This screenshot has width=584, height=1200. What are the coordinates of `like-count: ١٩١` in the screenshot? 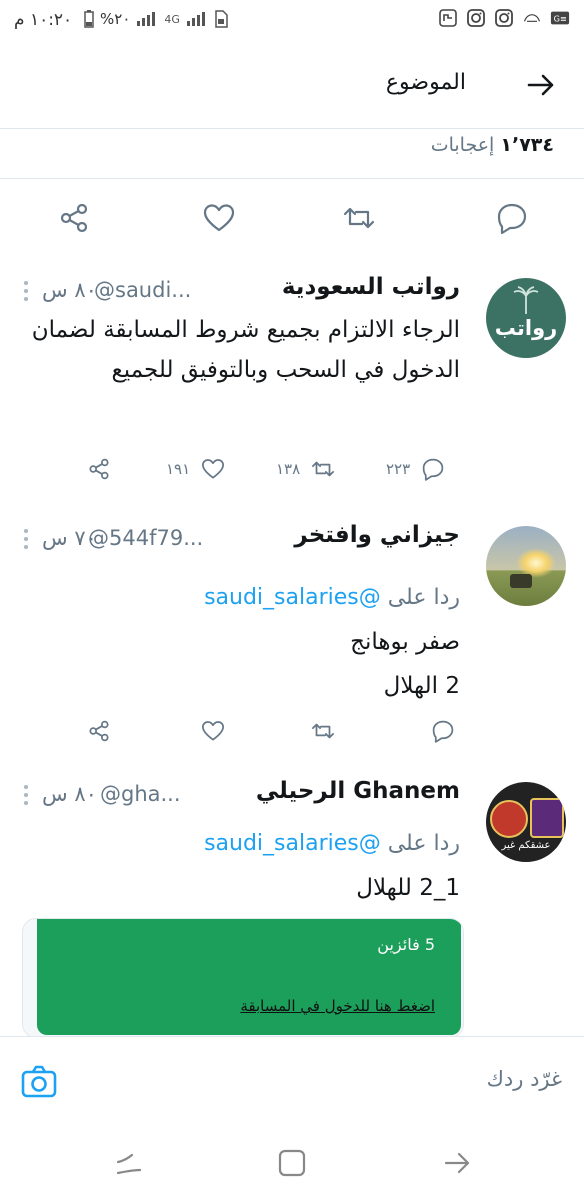 It's located at (178, 469).